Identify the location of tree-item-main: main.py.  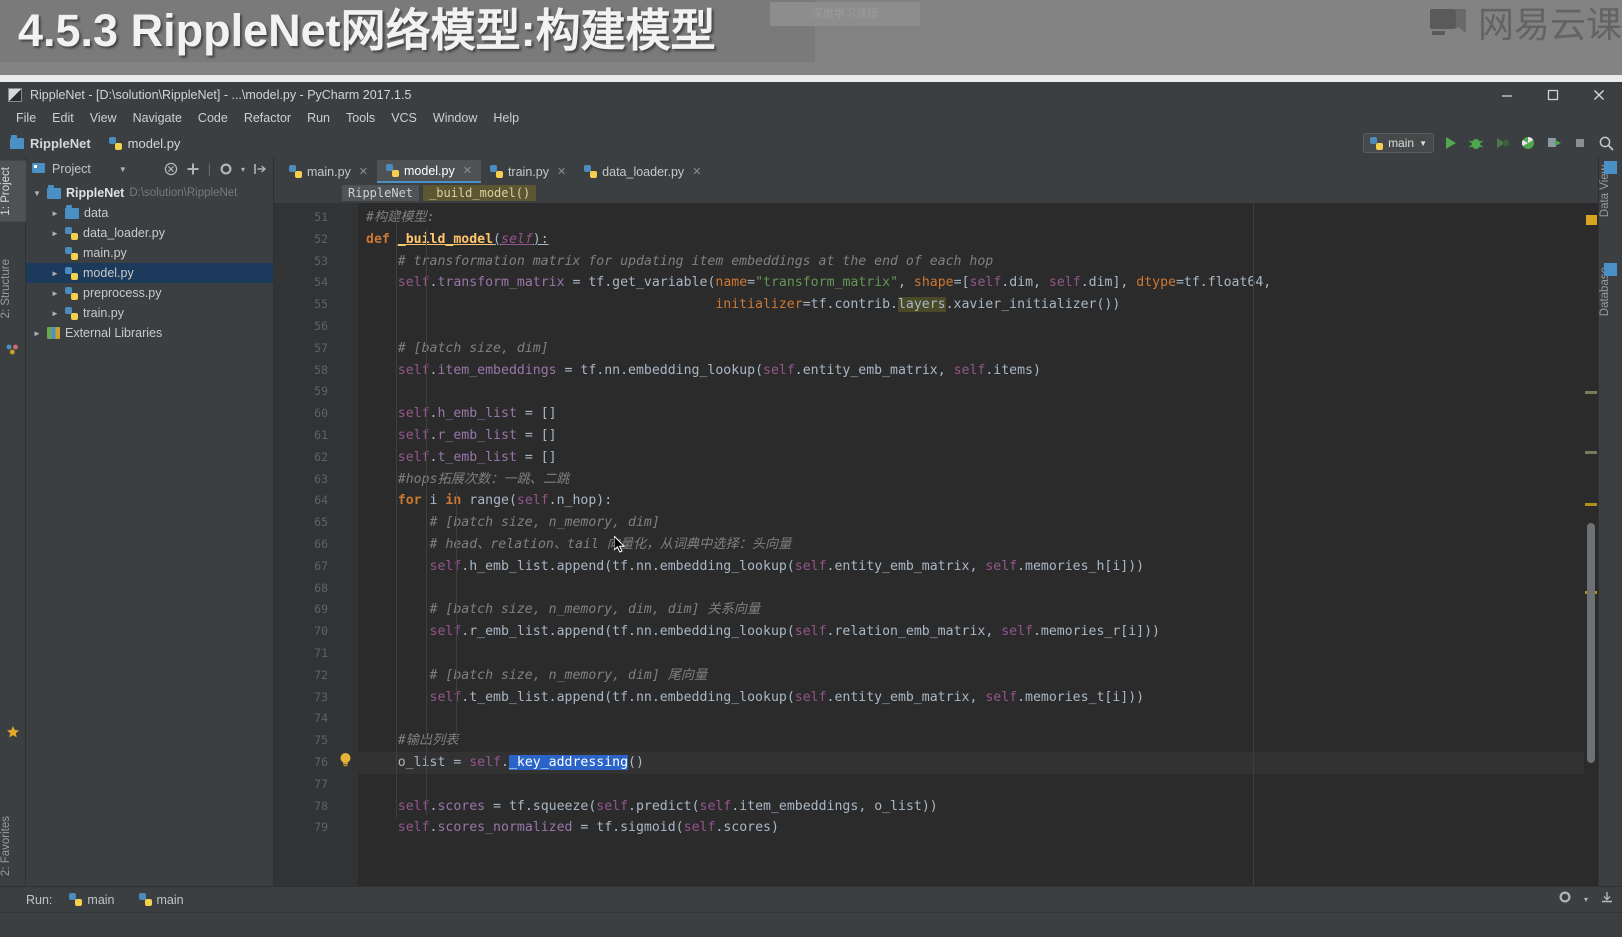
(149, 253).